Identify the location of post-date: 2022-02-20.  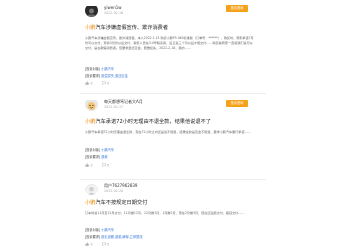
(114, 191).